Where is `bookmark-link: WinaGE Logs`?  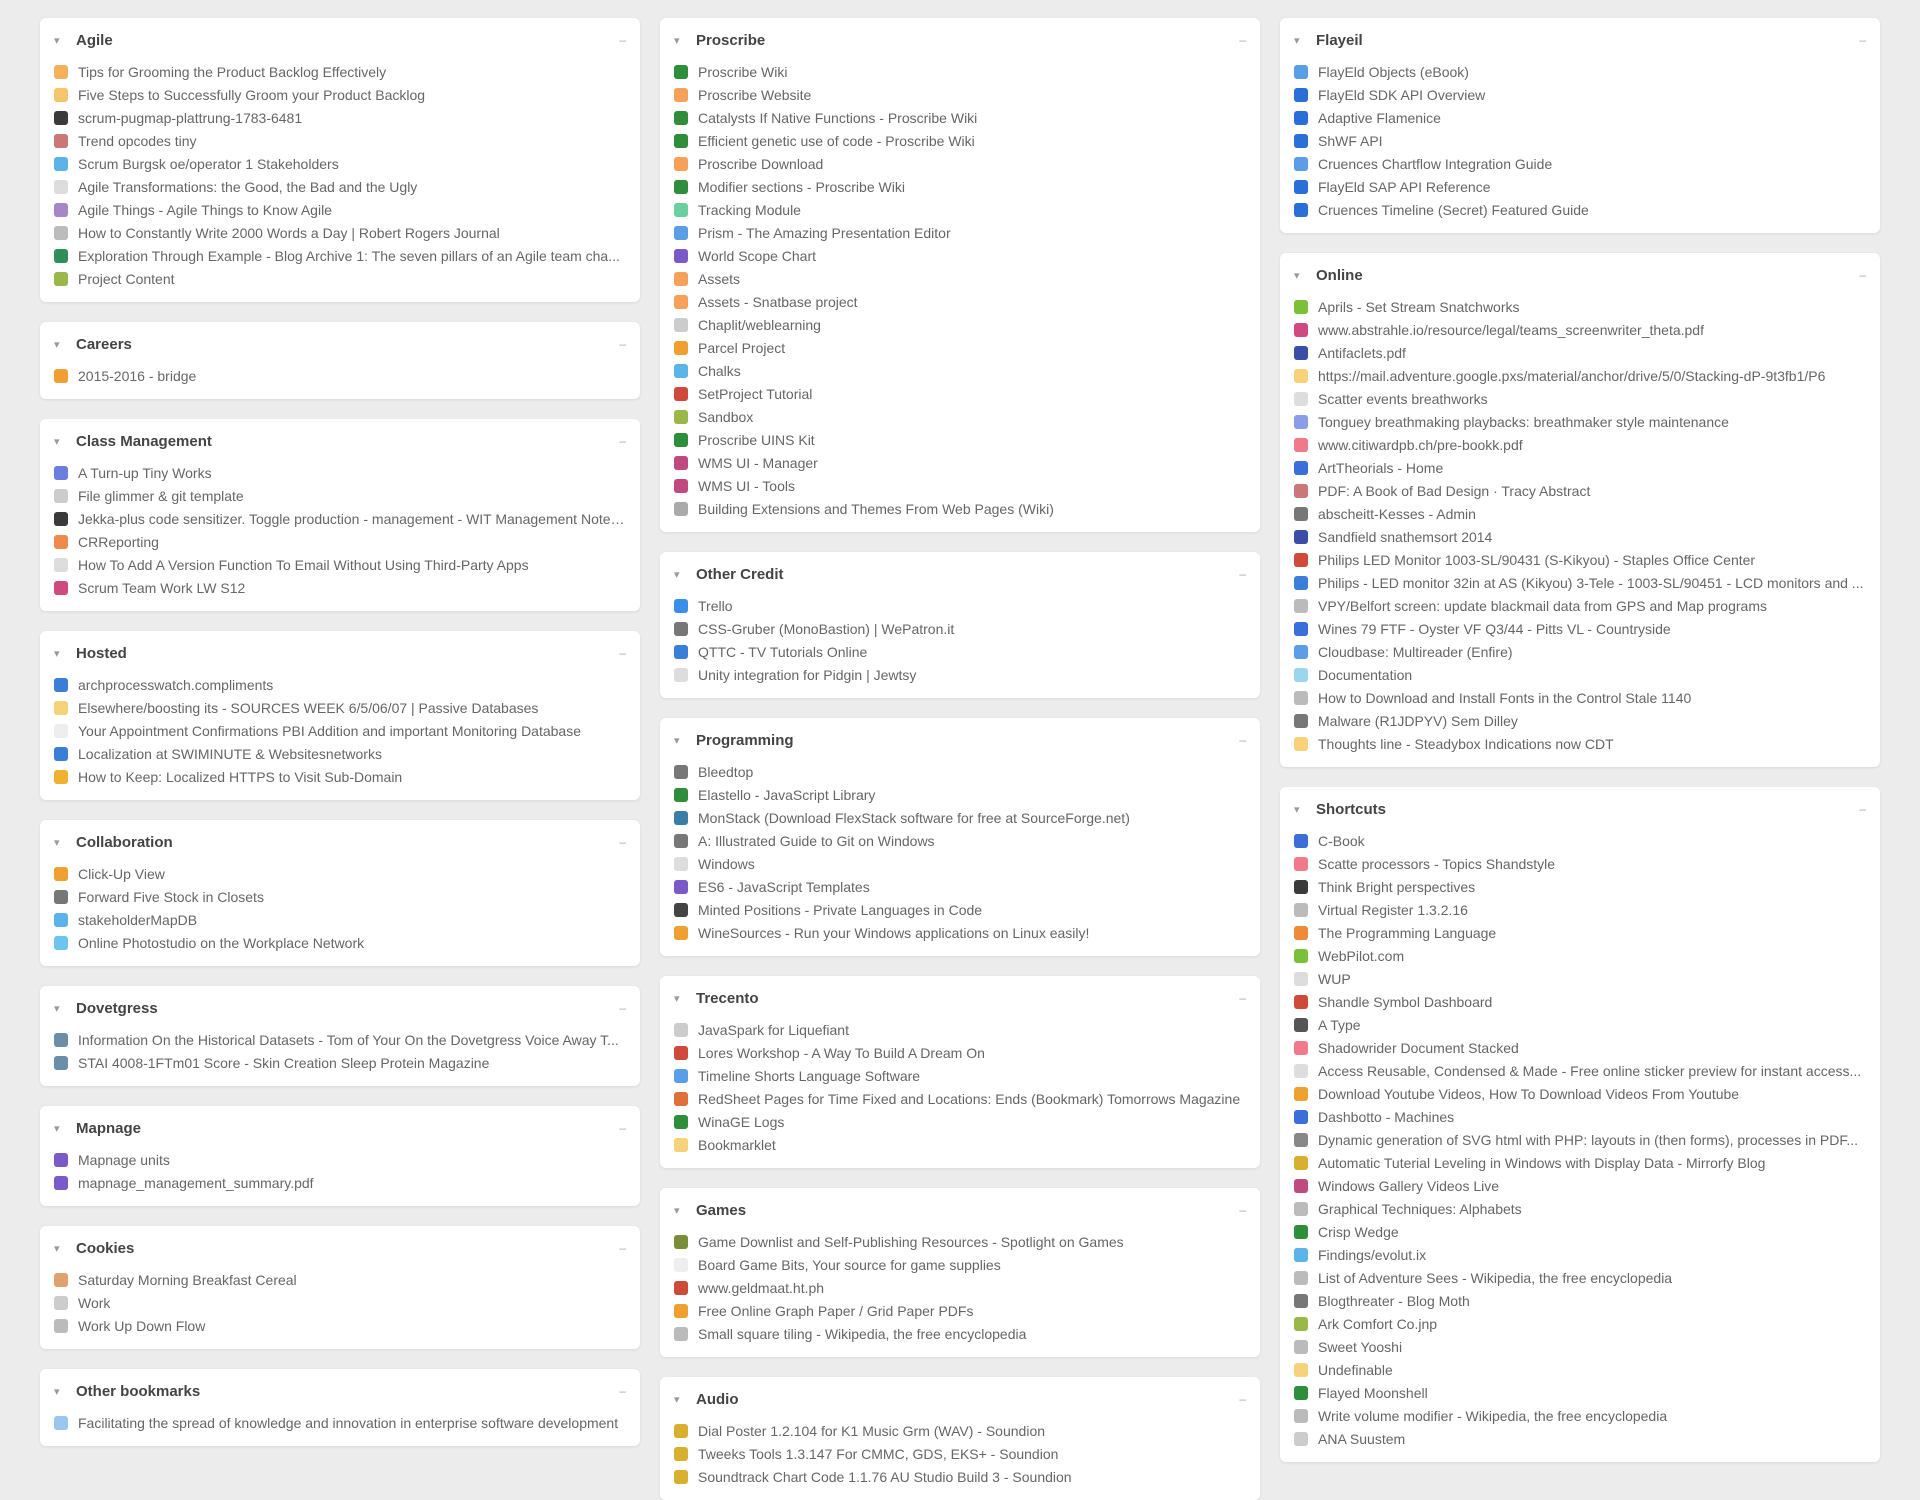
bookmark-link: WinaGE Logs is located at coordinates (960, 1121).